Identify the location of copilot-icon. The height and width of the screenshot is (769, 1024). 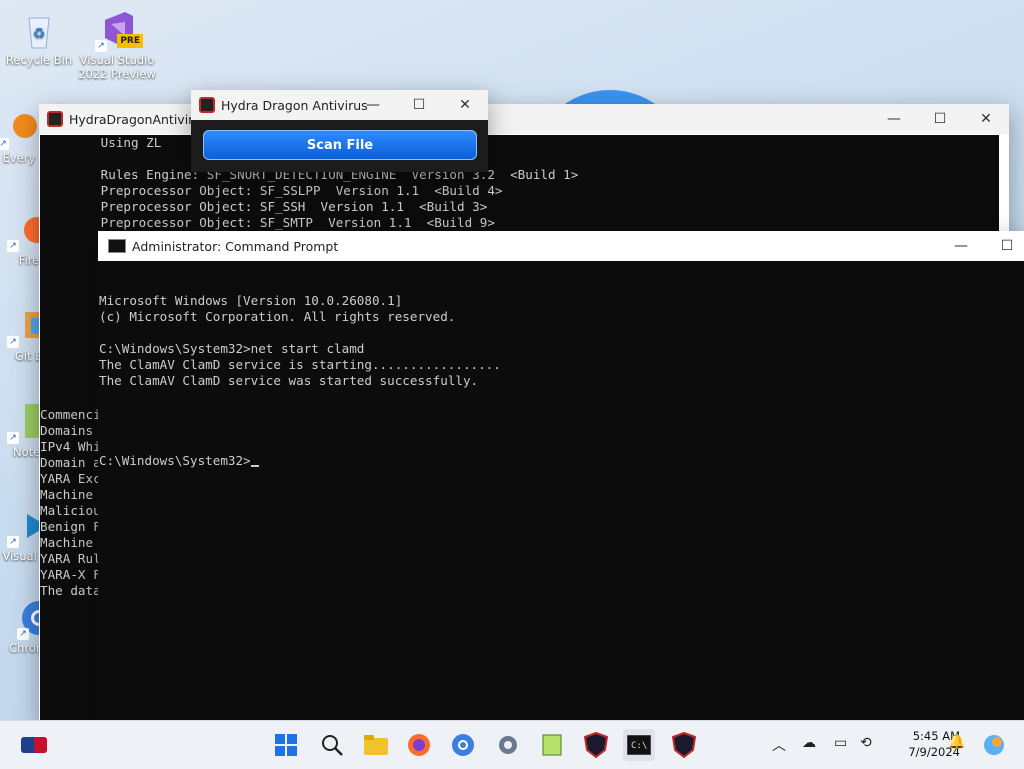
(994, 745).